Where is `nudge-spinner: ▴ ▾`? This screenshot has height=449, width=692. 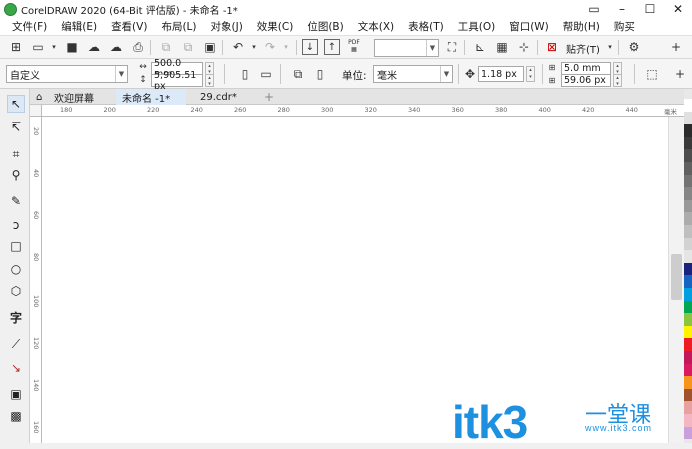
nudge-spinner: ▴ ▾ is located at coordinates (530, 74).